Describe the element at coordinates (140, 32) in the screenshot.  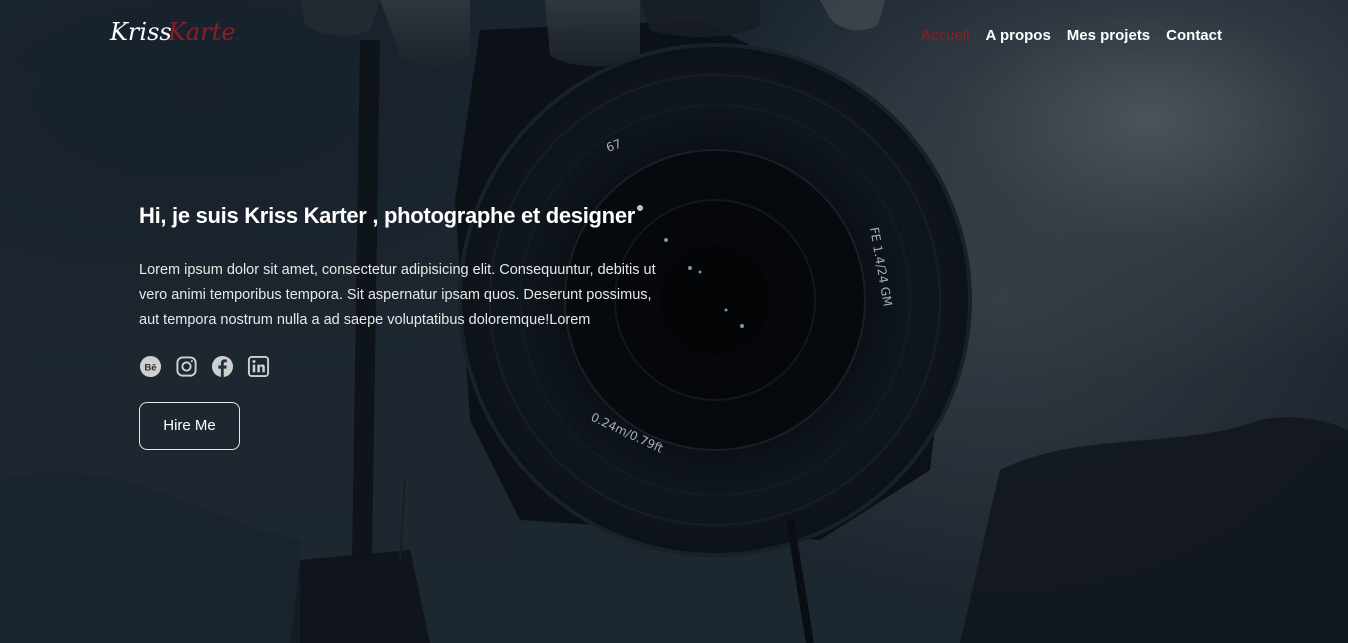
I see `logo-first-name: Kriss` at that location.